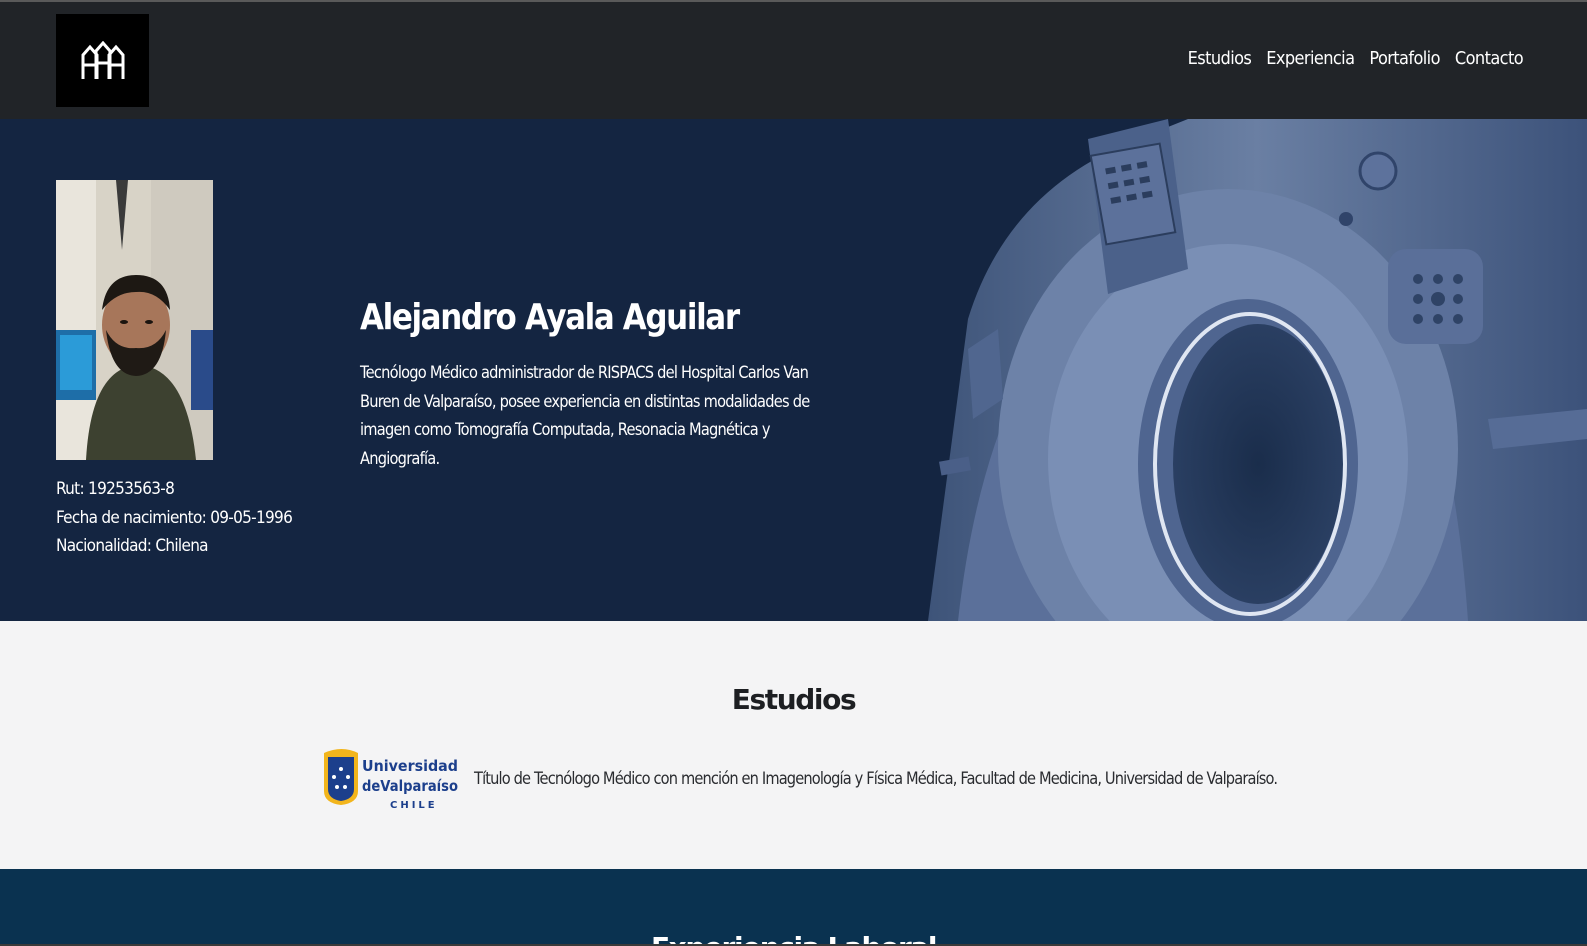  What do you see at coordinates (1489, 58) in the screenshot?
I see `nav-link-contacto: Contacto` at bounding box center [1489, 58].